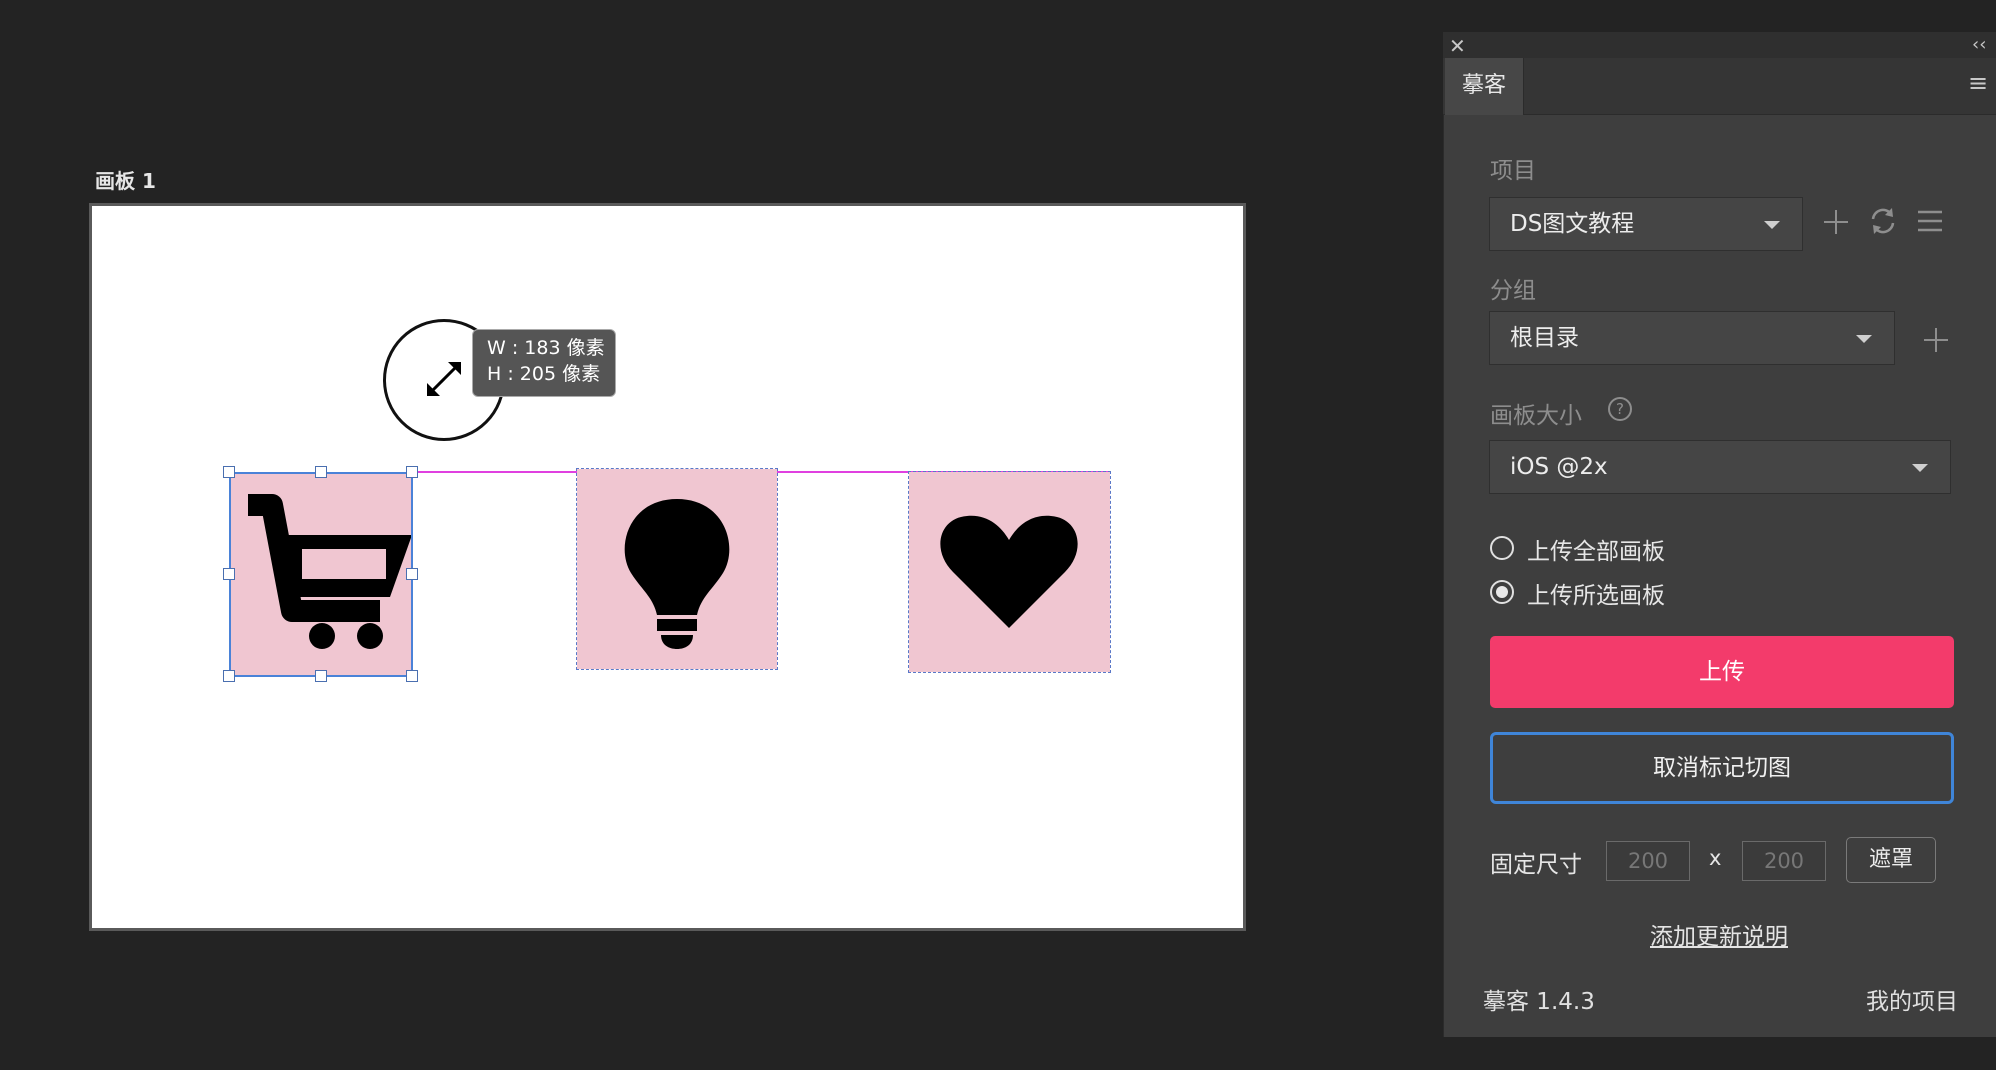  What do you see at coordinates (1596, 593) in the screenshot?
I see `radio-upload-selected-label: 上传所选画板` at bounding box center [1596, 593].